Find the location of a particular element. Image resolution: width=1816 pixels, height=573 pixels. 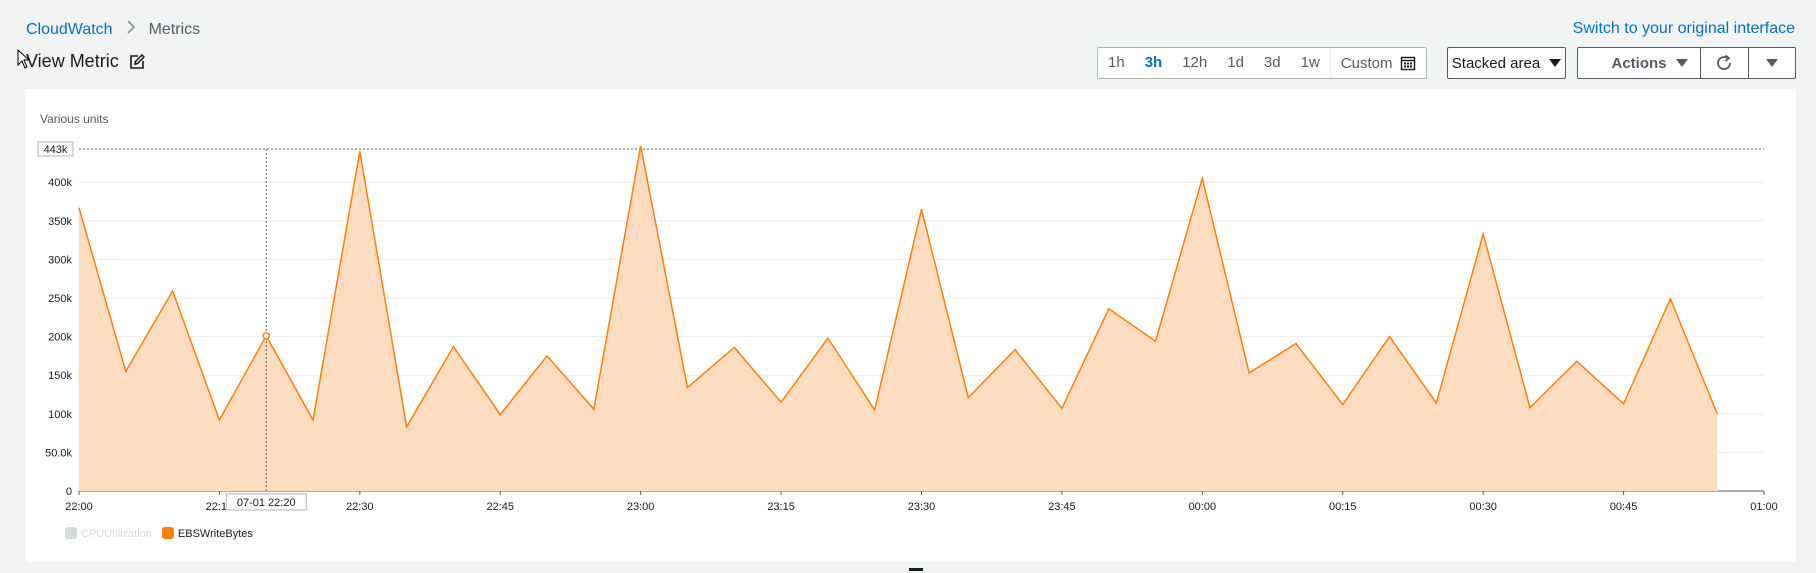

x-tick-label: 00:45 is located at coordinates (1624, 507).